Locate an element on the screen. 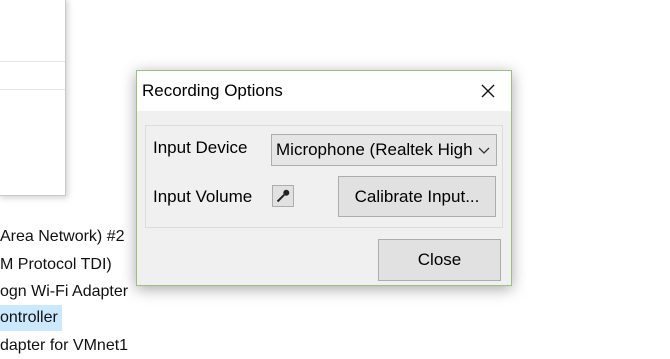 The image size is (670, 359). input-device-select: Microphone (Realtek High is located at coordinates (384, 150).